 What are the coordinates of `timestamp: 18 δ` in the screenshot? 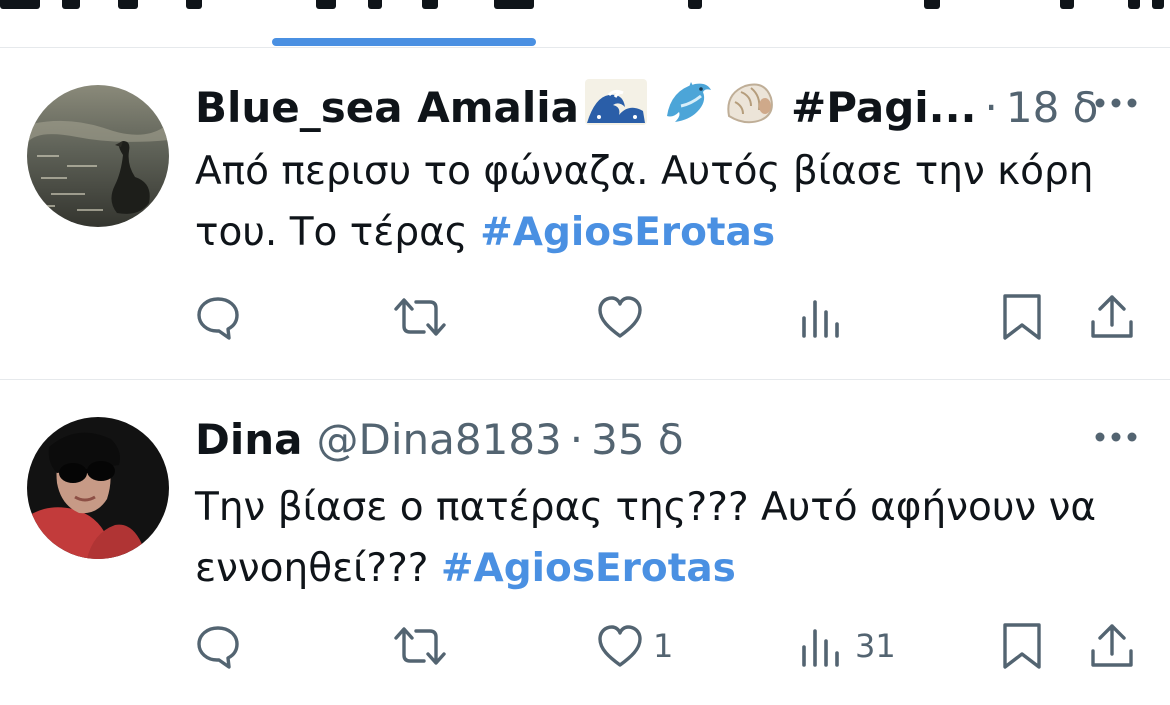 It's located at (1052, 107).